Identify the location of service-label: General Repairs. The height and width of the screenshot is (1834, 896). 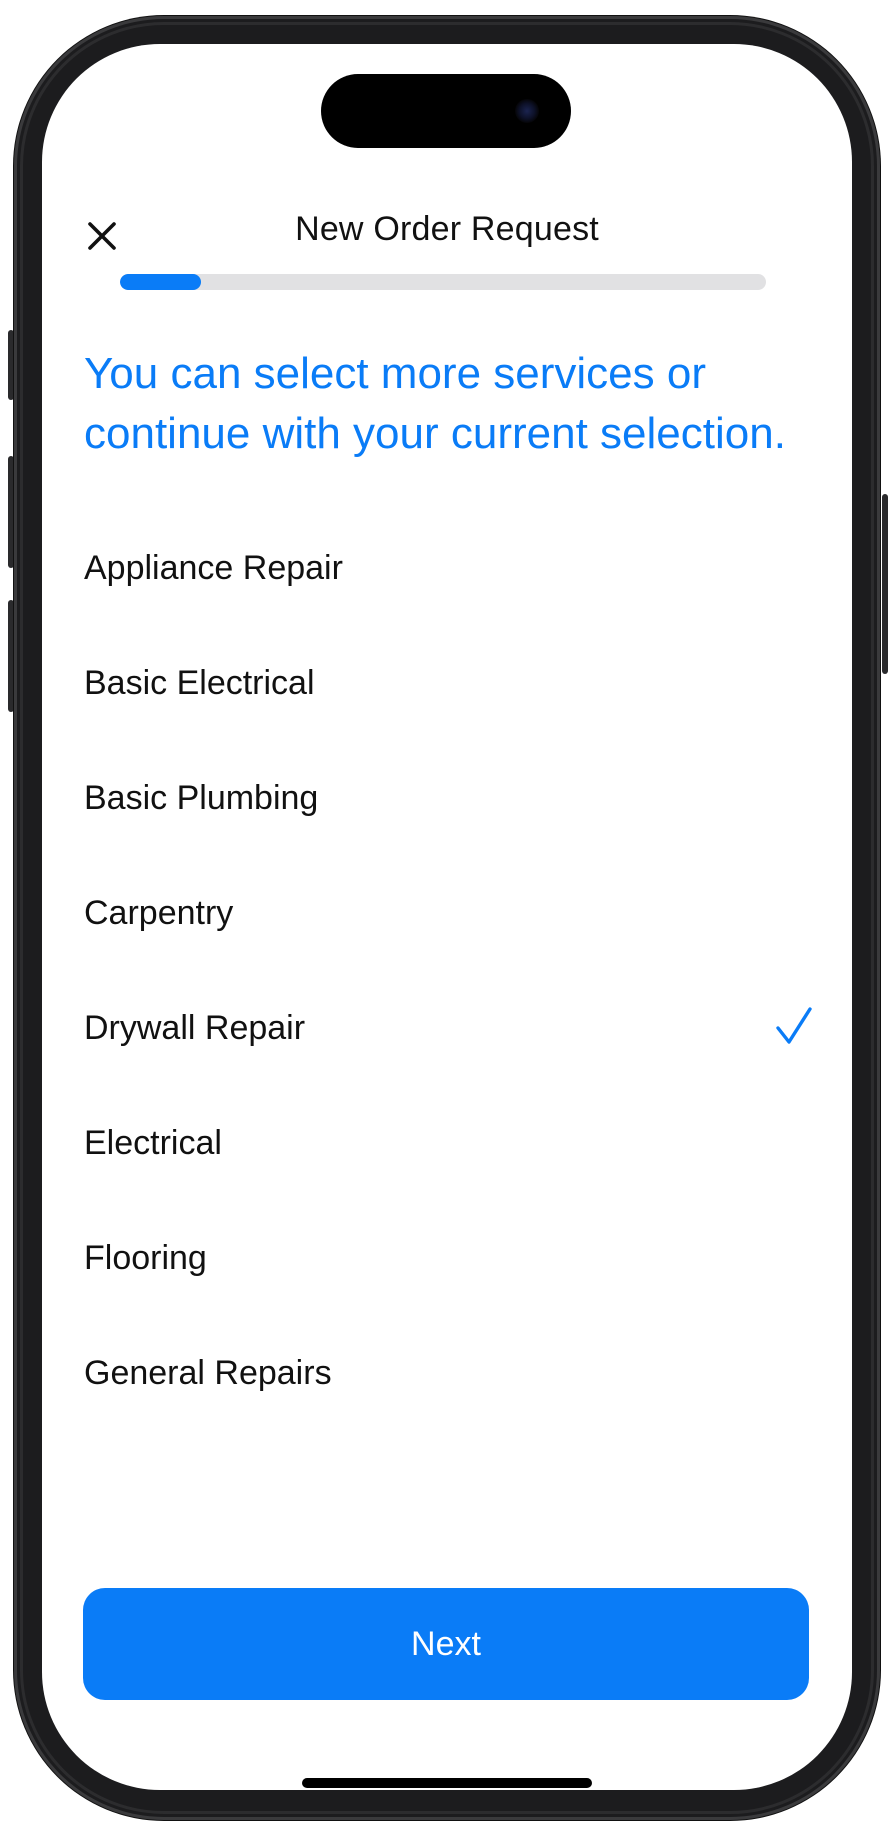
(208, 1373).